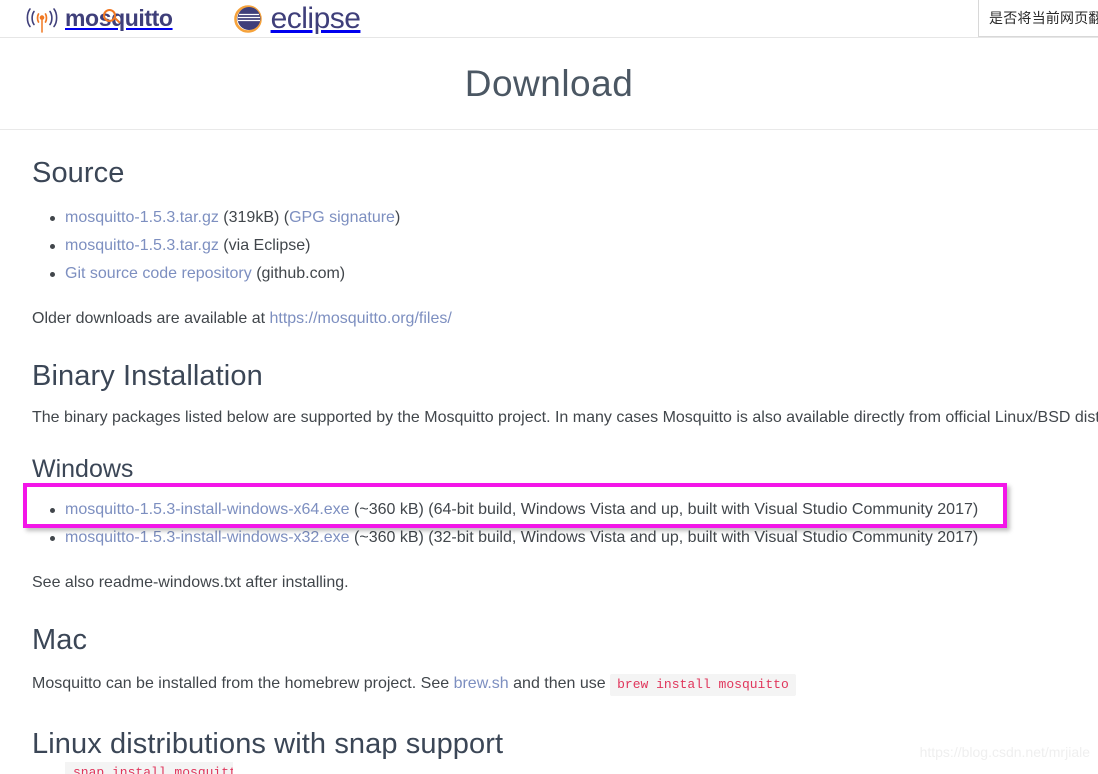 This screenshot has width=1098, height=774. What do you see at coordinates (315, 18) in the screenshot?
I see `eclipse-logo-text: eclipse` at bounding box center [315, 18].